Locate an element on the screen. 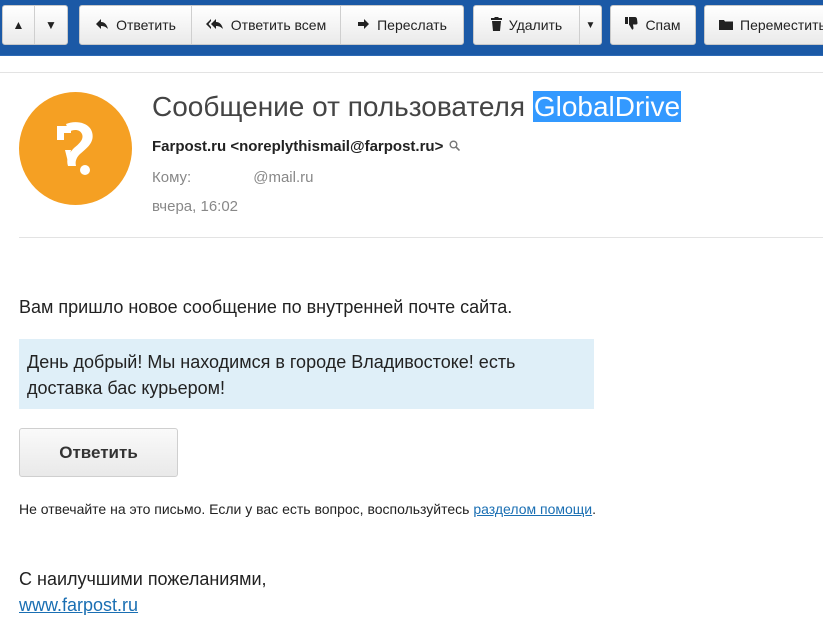 The image size is (823, 627). forward-button: Переслать is located at coordinates (402, 25).